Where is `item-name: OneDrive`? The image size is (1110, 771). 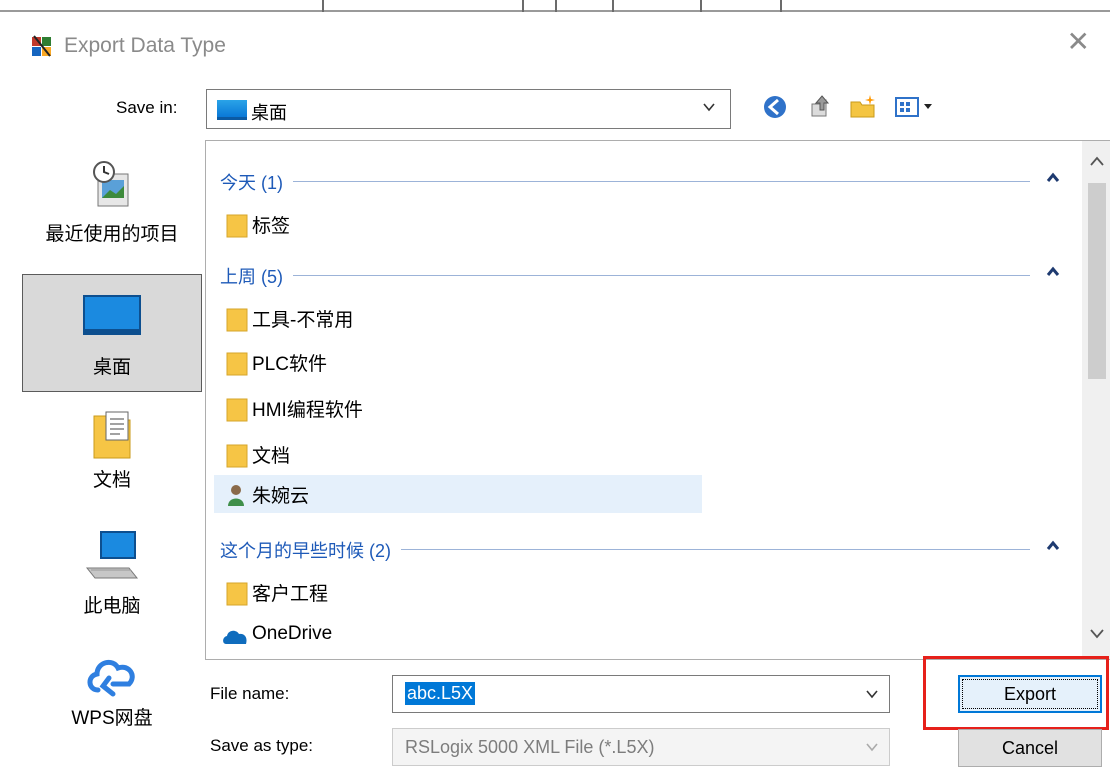 item-name: OneDrive is located at coordinates (292, 633).